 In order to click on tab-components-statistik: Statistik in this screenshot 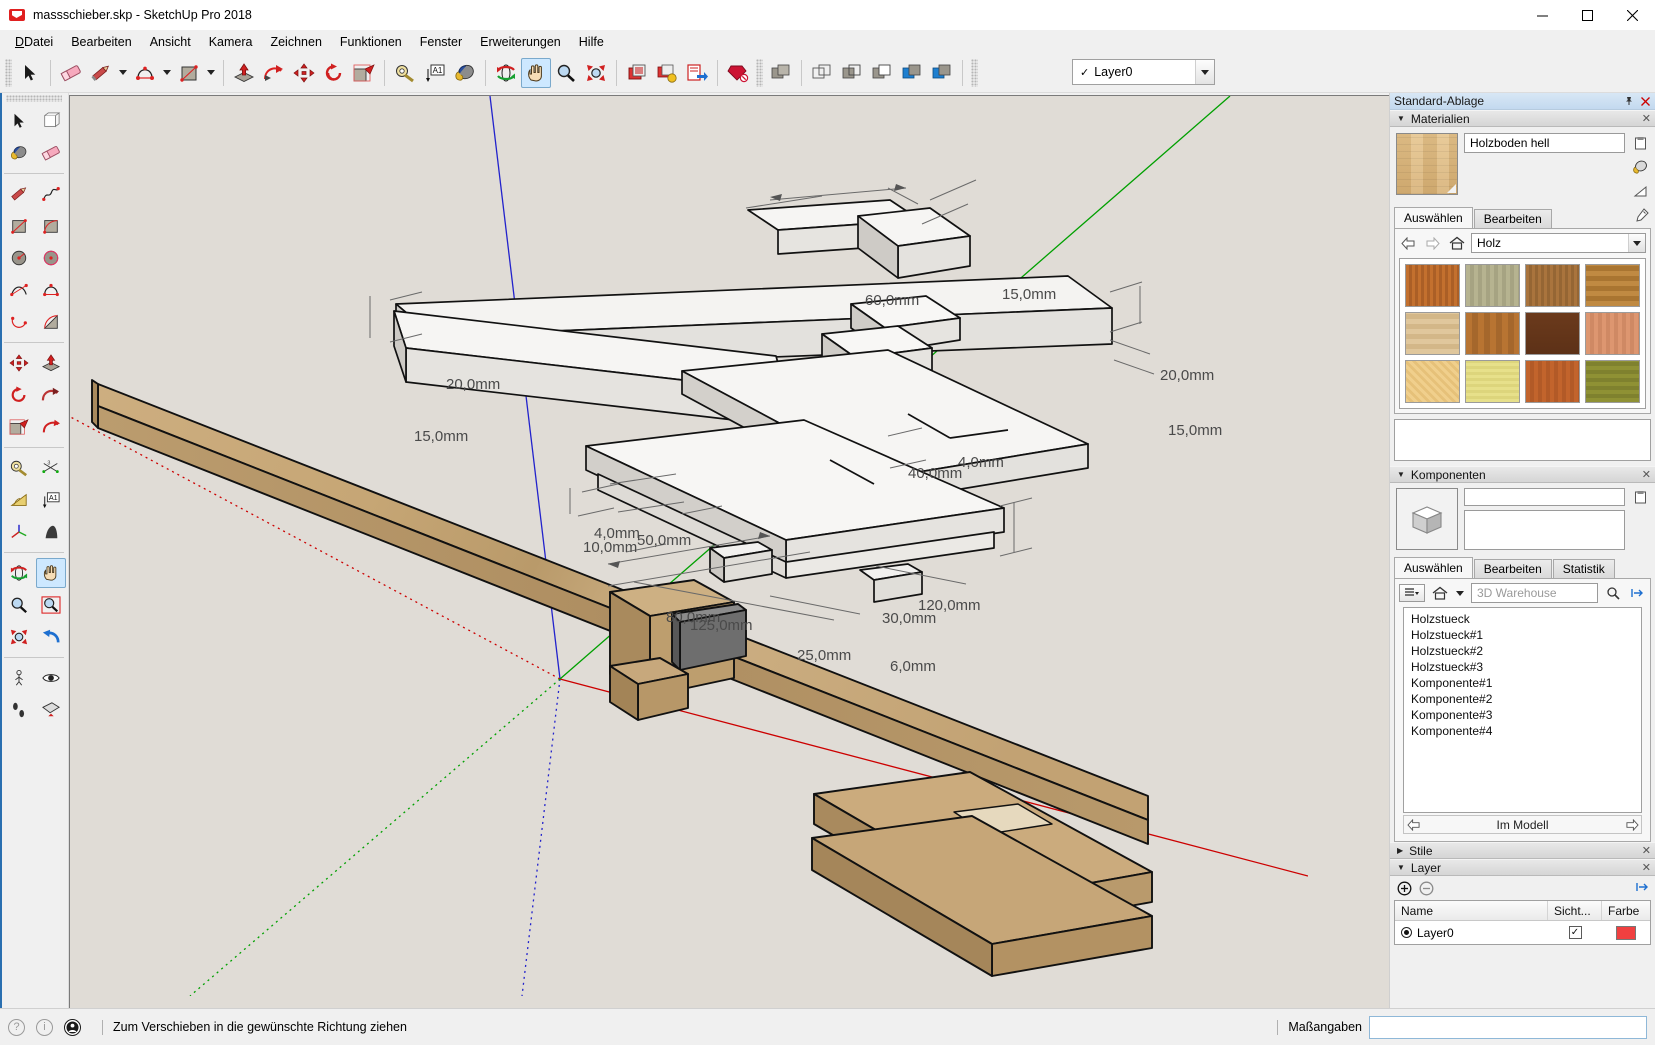, I will do `click(1583, 568)`.